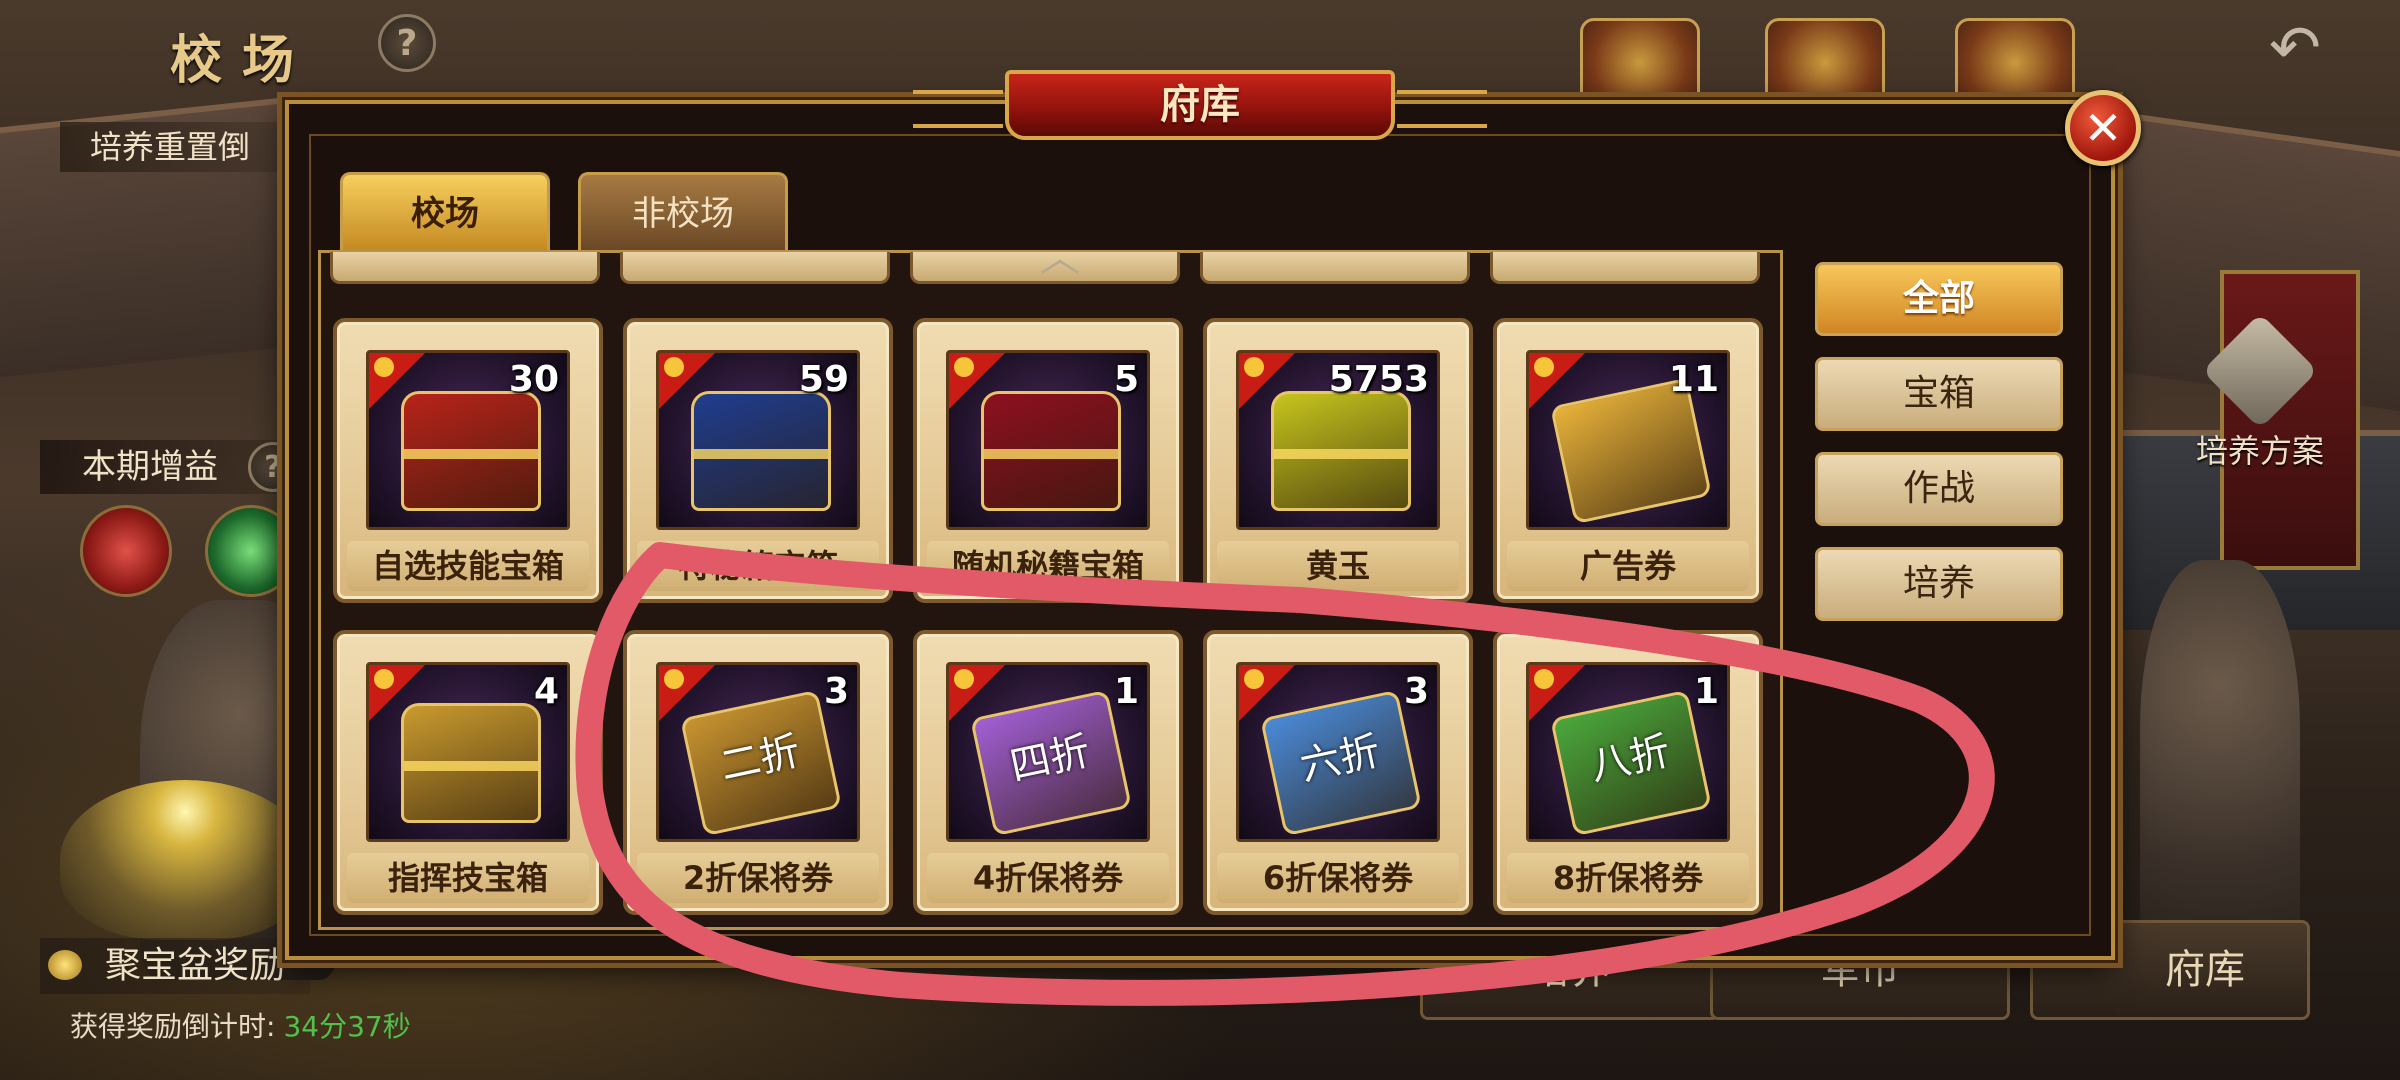 The height and width of the screenshot is (1080, 2400). I want to click on item-card: 59 特秘籍宝箱, so click(758, 460).